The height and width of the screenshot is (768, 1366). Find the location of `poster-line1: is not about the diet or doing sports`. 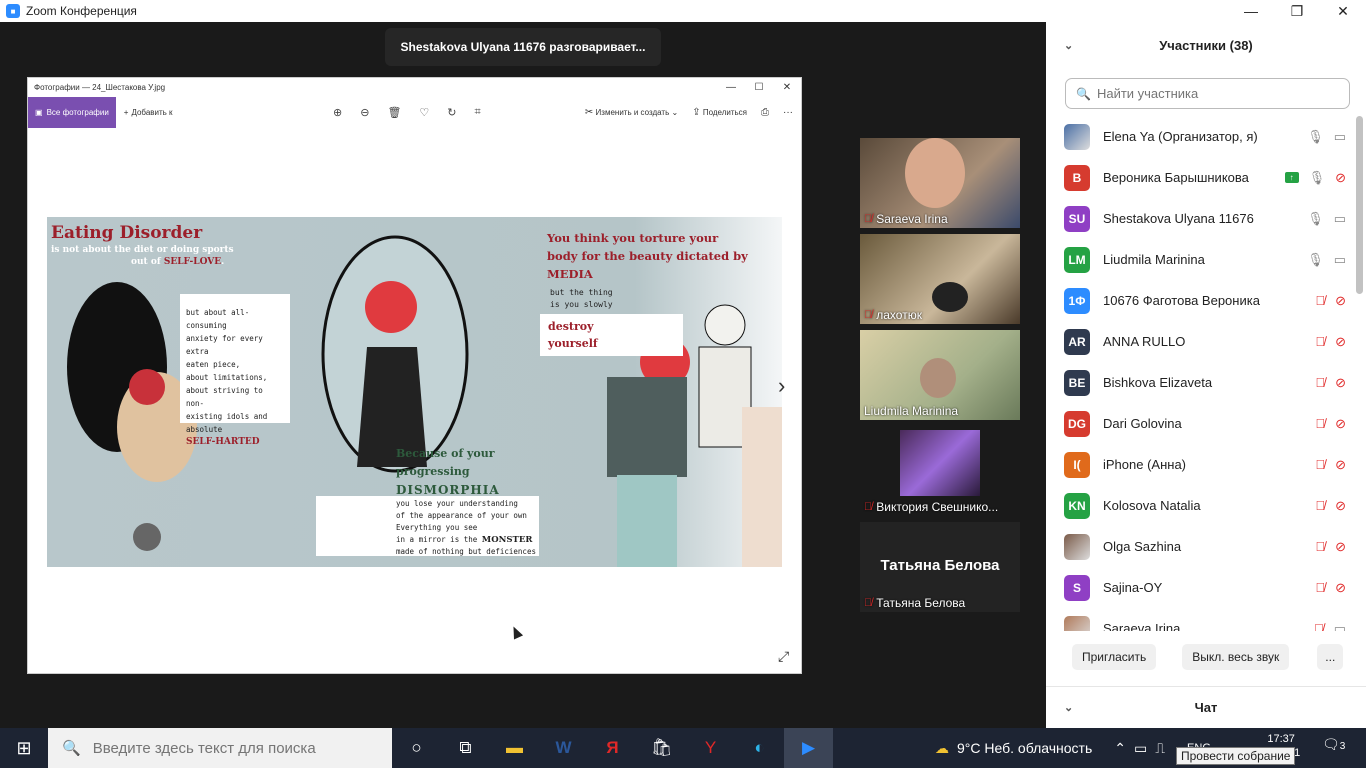

poster-line1: is not about the diet or doing sports is located at coordinates (142, 250).